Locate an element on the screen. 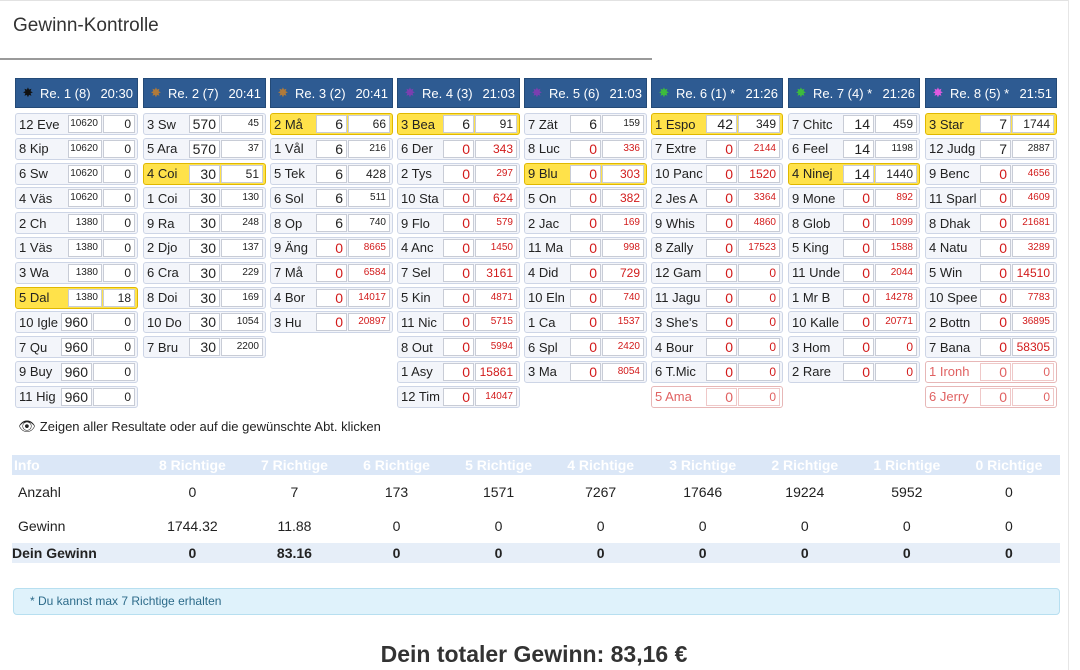 This screenshot has width=1080, height=670. horse-row: 9 Mone 0 892 is located at coordinates (854, 198).